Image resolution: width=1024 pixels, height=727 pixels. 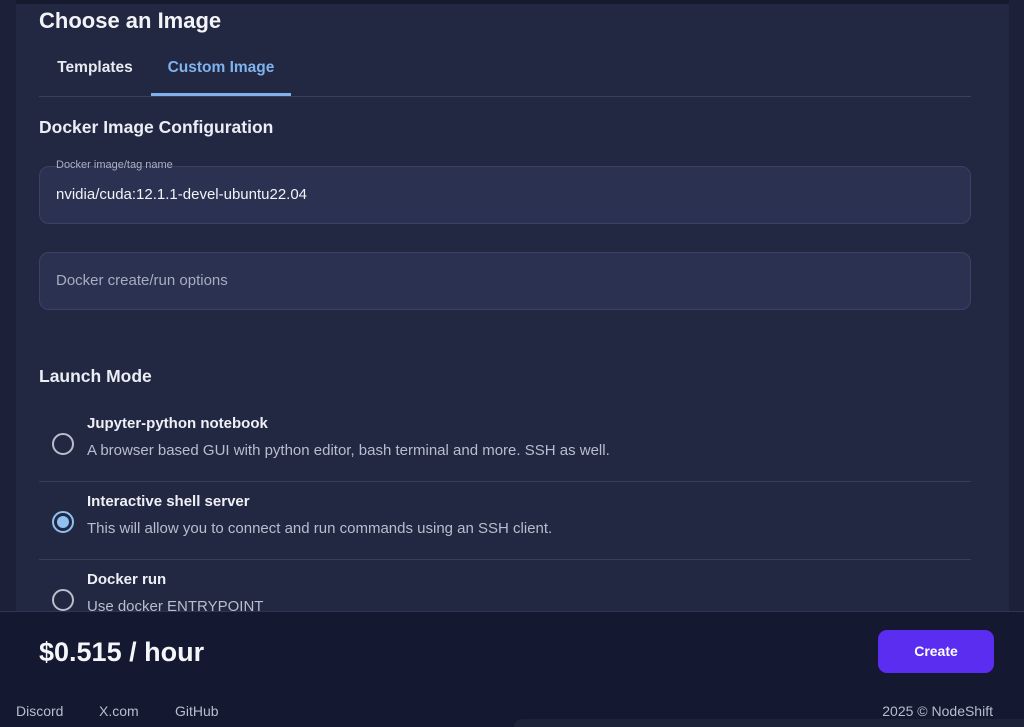 What do you see at coordinates (505, 74) in the screenshot?
I see `image-tabs: Templates Custom Image` at bounding box center [505, 74].